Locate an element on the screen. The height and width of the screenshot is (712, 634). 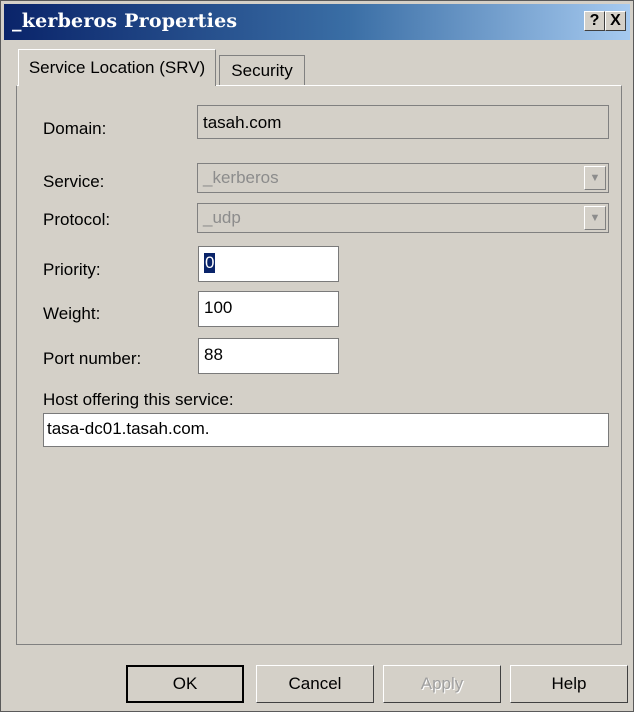
title-bar: _kerberos Properties ? X is located at coordinates (317, 22).